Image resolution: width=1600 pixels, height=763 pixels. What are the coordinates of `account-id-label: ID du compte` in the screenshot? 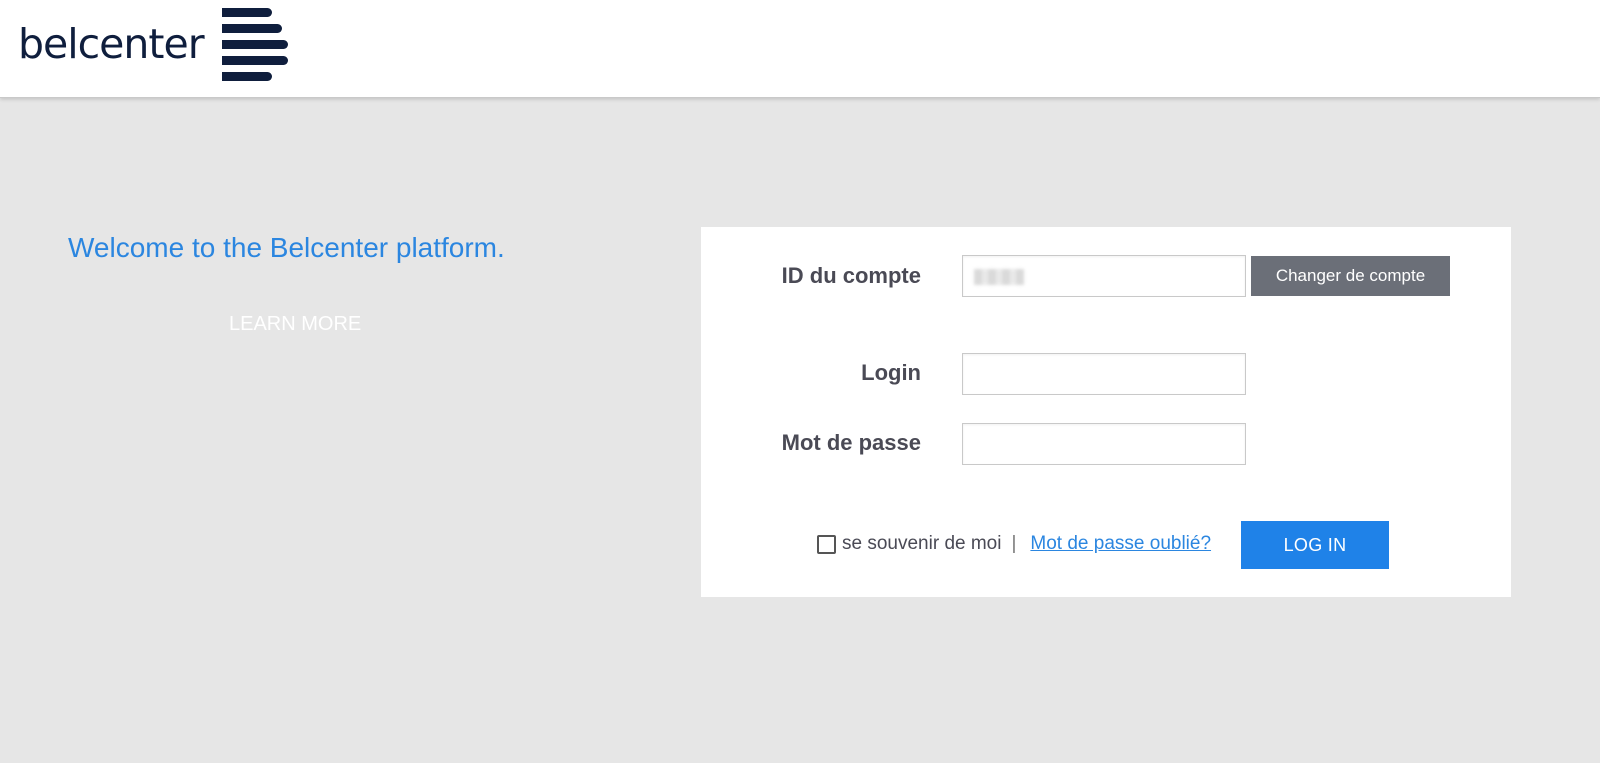 It's located at (851, 275).